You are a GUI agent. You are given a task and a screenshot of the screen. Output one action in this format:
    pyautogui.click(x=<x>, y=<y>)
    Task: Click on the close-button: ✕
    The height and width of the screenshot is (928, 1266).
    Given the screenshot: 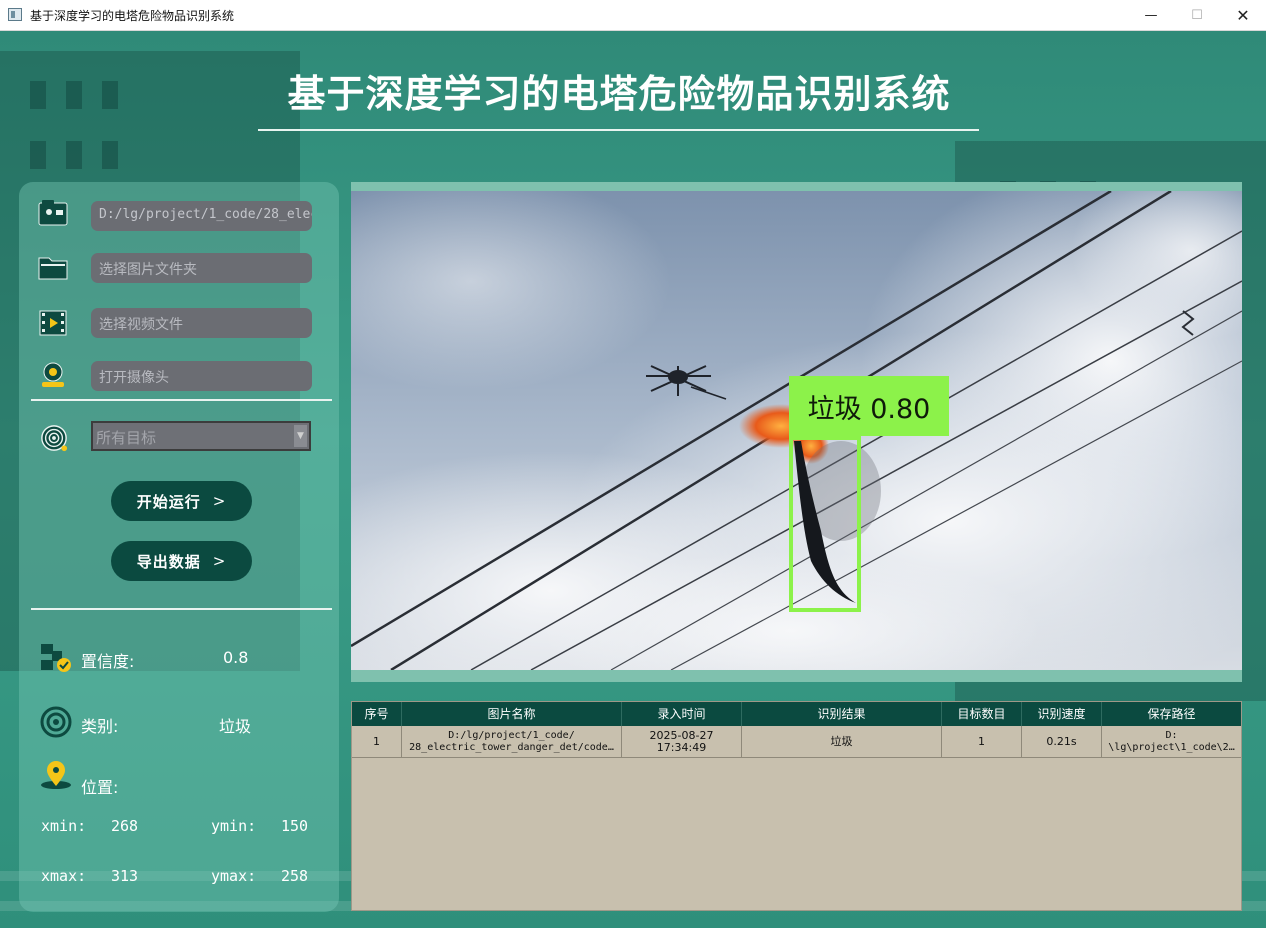 What is the action you would take?
    pyautogui.click(x=1243, y=15)
    